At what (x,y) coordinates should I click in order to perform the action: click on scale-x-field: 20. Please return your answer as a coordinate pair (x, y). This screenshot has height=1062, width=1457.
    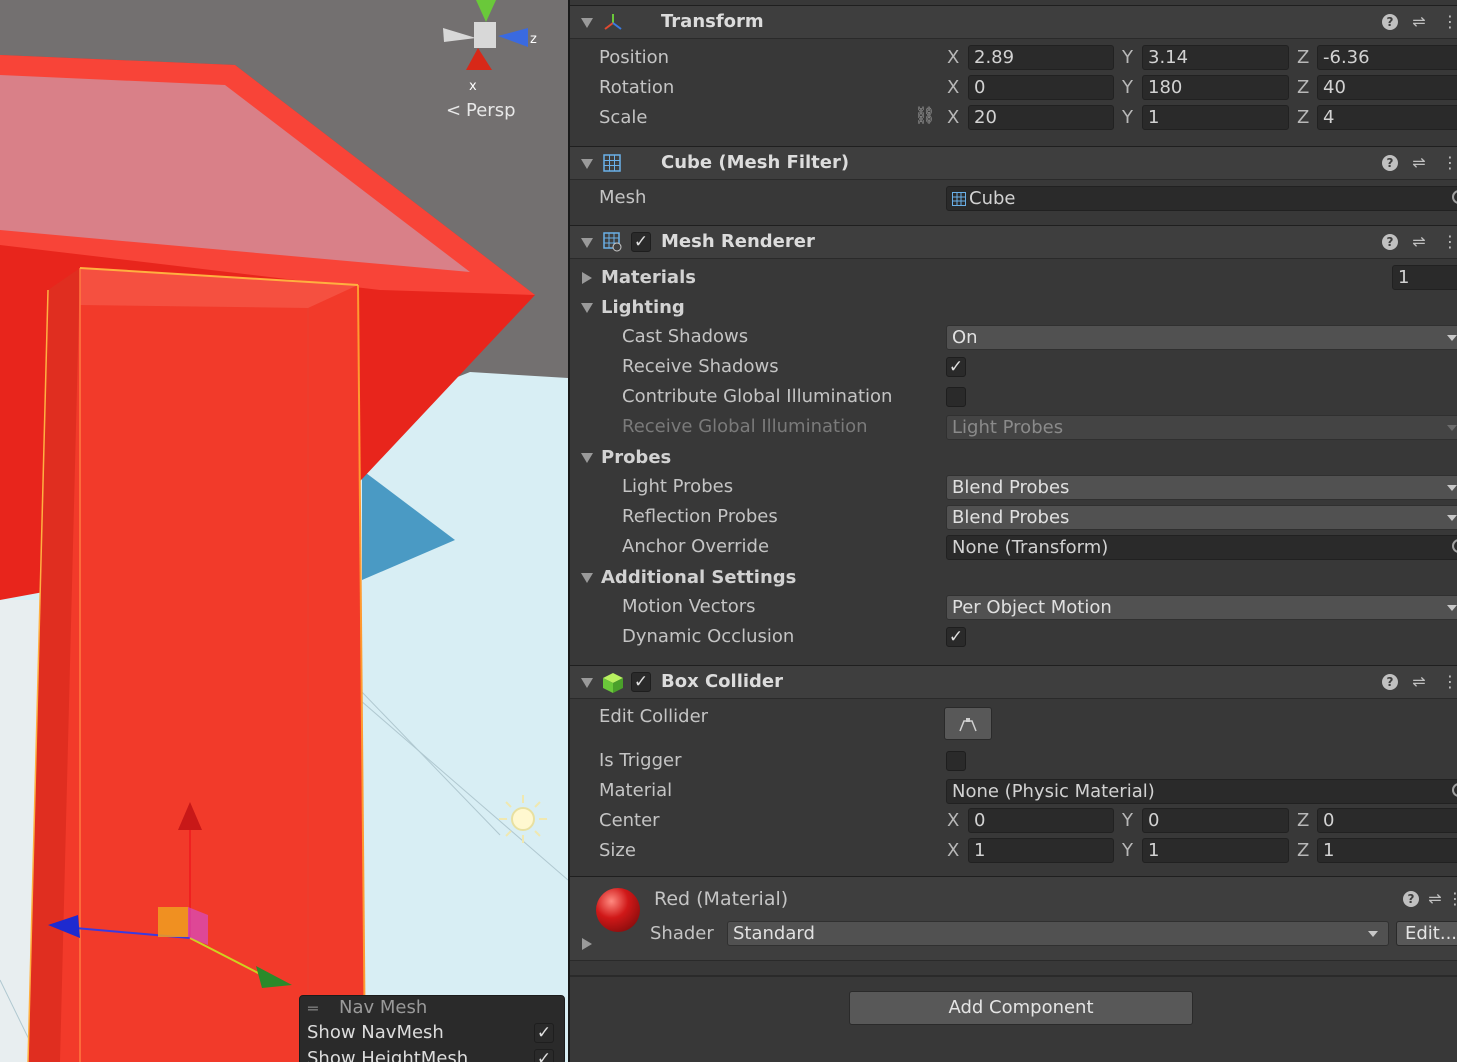
    Looking at the image, I should click on (1041, 117).